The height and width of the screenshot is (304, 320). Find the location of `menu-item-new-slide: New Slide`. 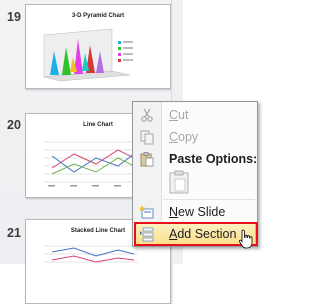

menu-item-new-slide: New Slide is located at coordinates (195, 212).